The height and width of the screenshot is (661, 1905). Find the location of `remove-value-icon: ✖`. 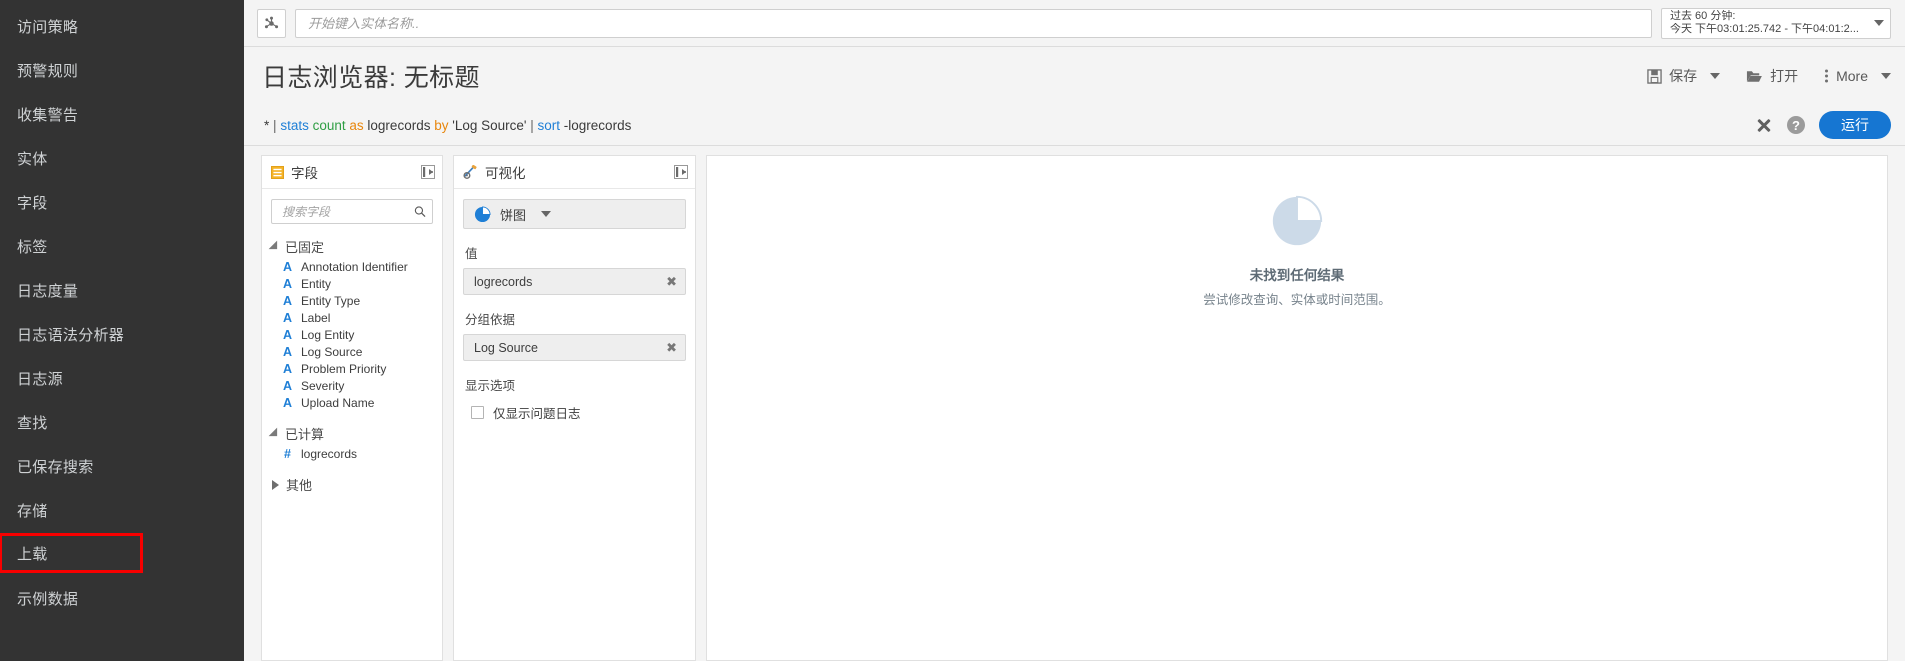

remove-value-icon: ✖ is located at coordinates (671, 282).